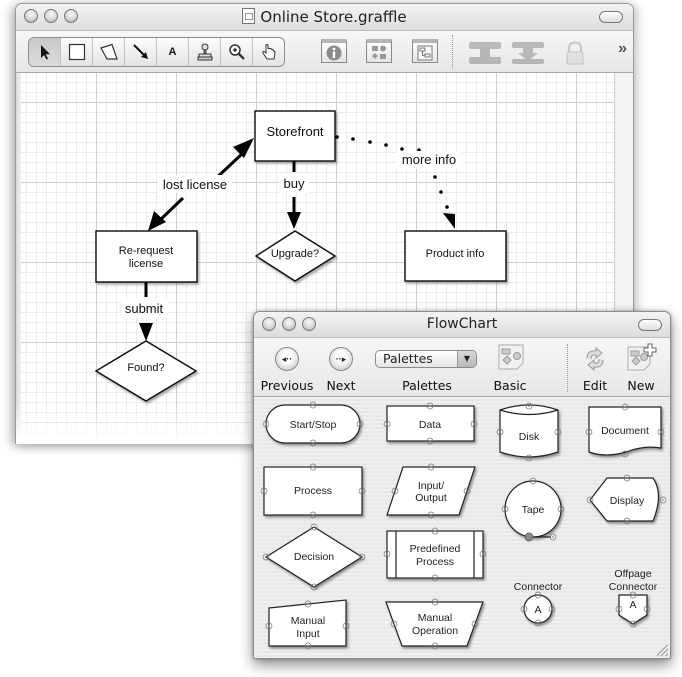 Image resolution: width=682 pixels, height=677 pixels. I want to click on palette-toolbar-toggle, so click(650, 325).